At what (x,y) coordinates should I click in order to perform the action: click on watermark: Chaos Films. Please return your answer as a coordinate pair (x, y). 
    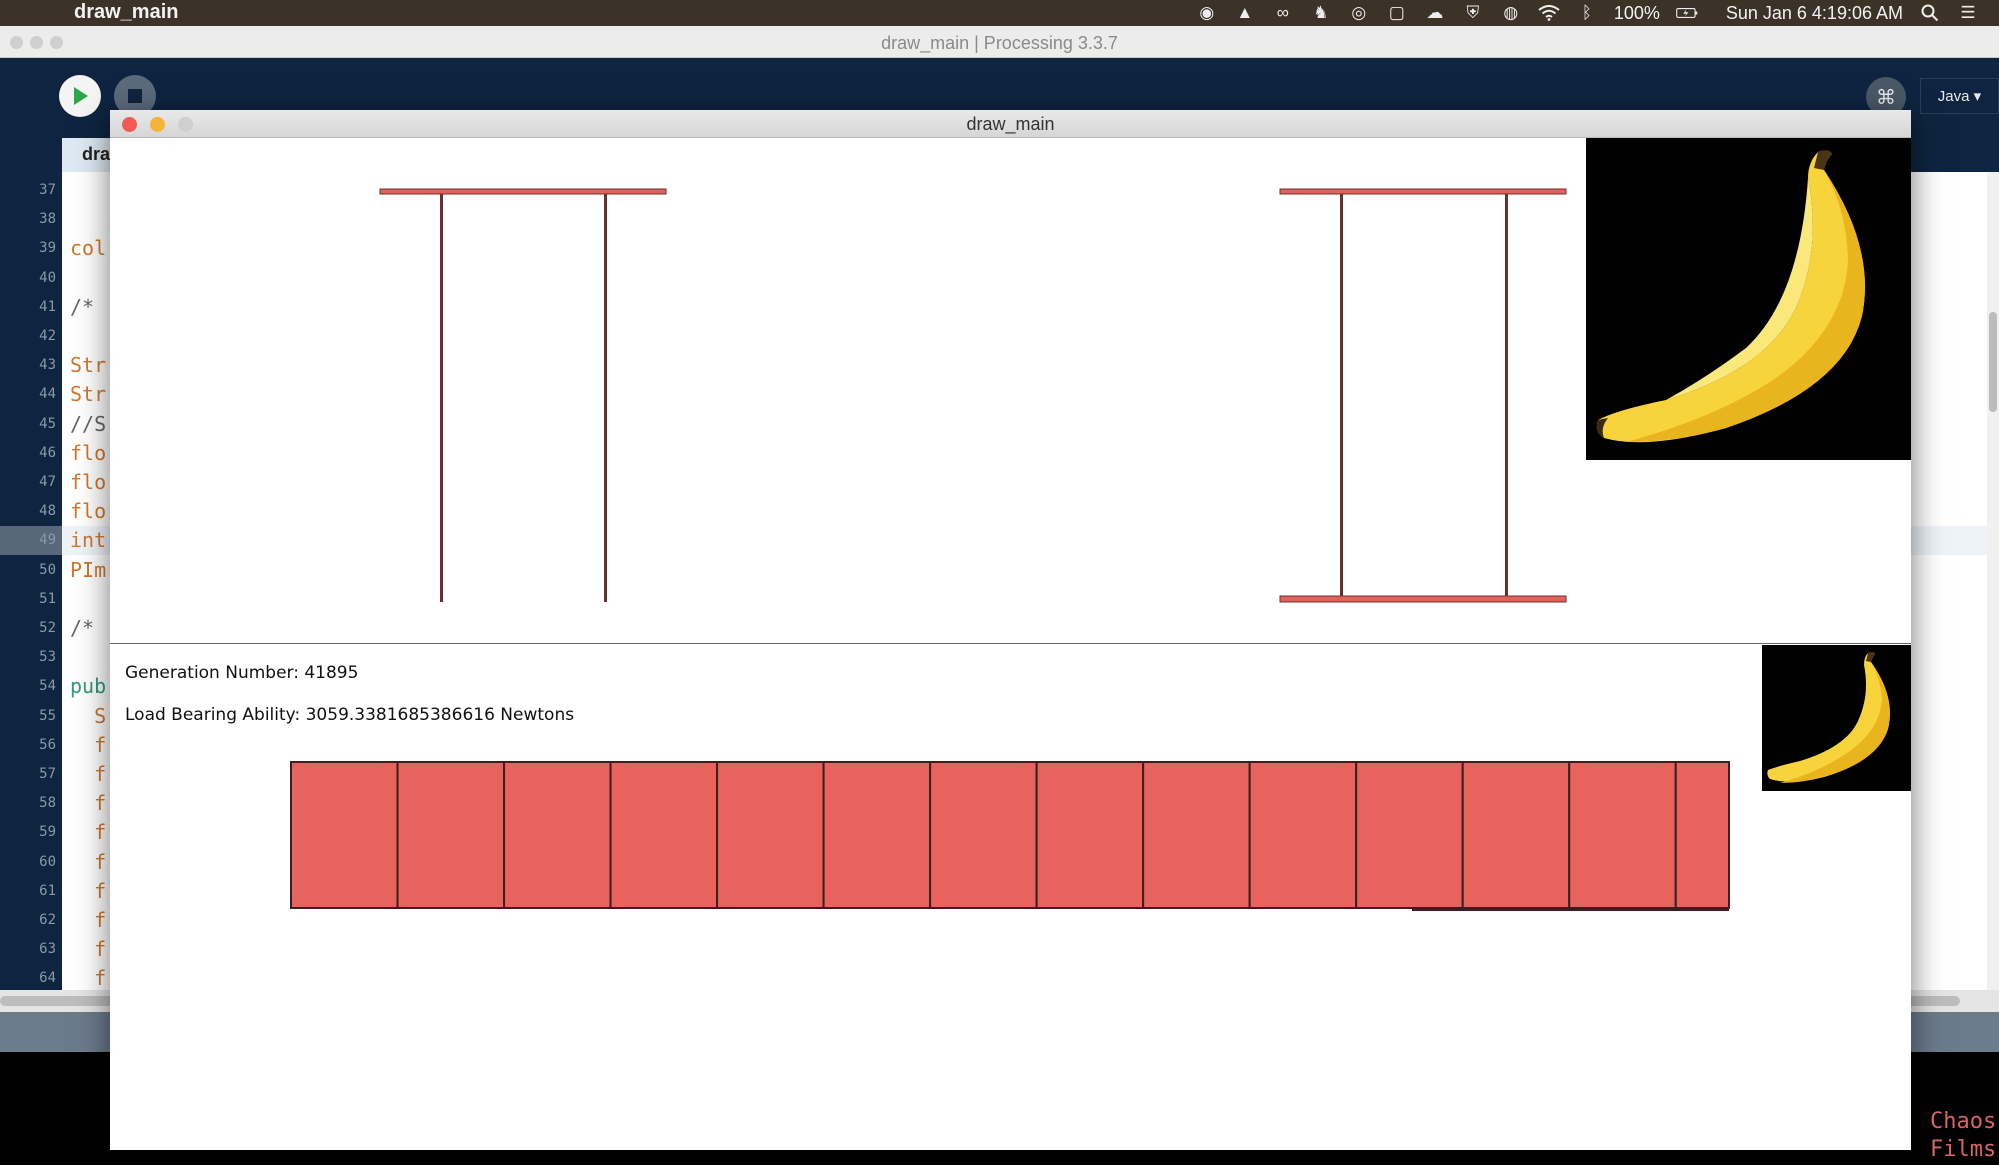
    Looking at the image, I should click on (1964, 1136).